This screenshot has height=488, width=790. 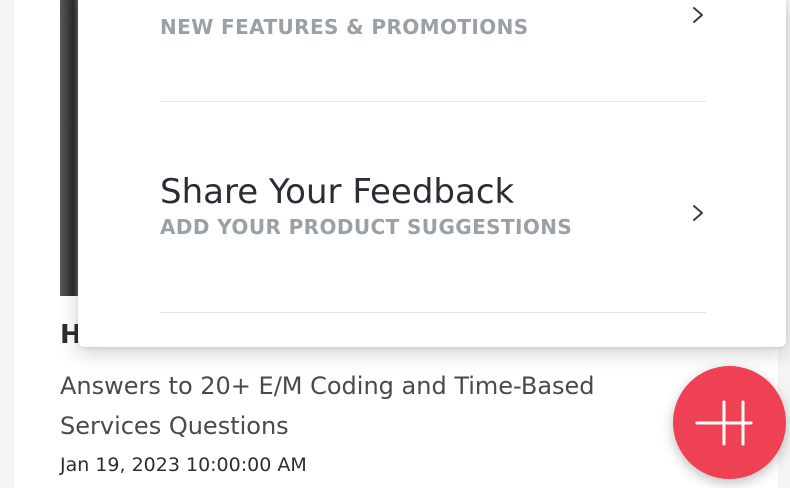 What do you see at coordinates (337, 192) in the screenshot?
I see `menu-item-title: Share Your Feedback` at bounding box center [337, 192].